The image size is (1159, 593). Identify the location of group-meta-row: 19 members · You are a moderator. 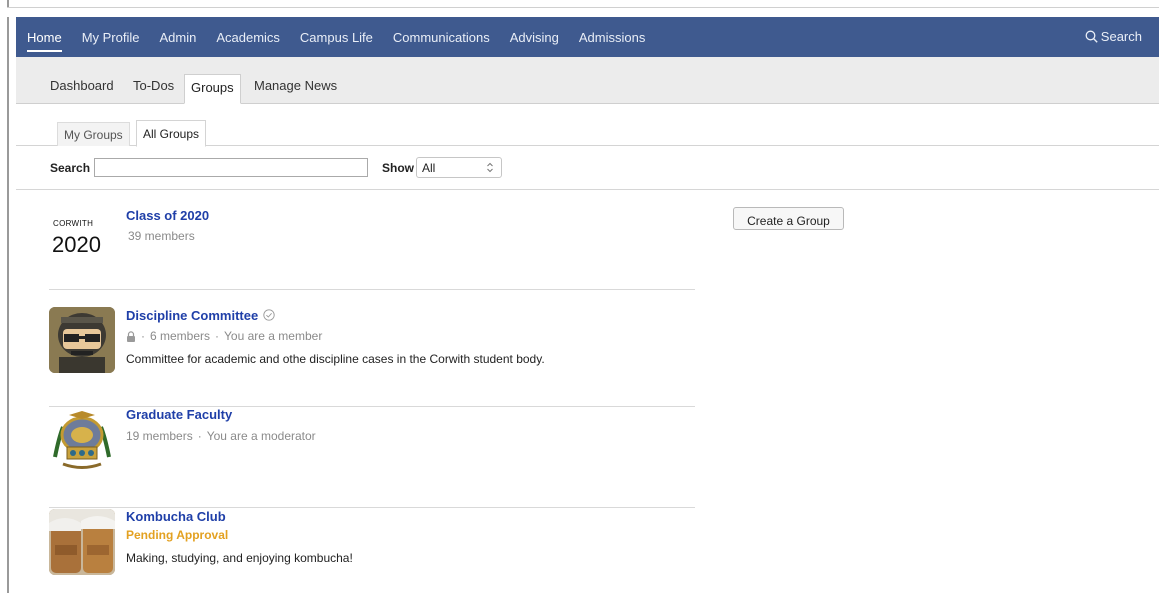
(221, 436).